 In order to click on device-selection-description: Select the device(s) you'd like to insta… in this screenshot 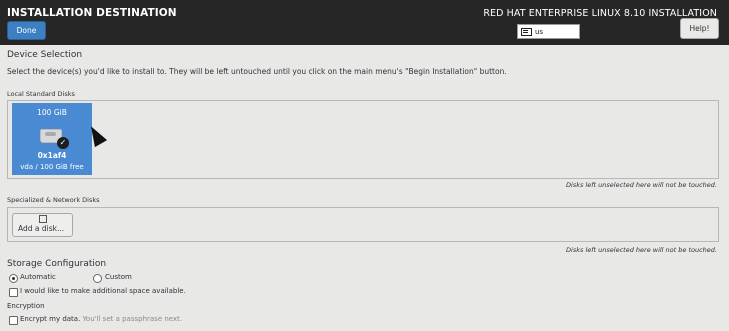, I will do `click(257, 71)`.